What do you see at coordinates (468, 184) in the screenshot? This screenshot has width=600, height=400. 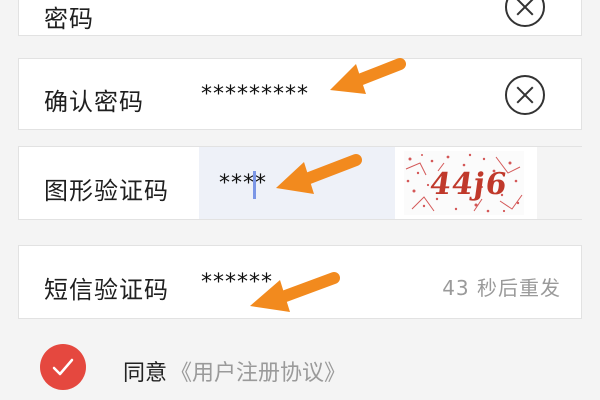 I see `captcha-text: 44j6` at bounding box center [468, 184].